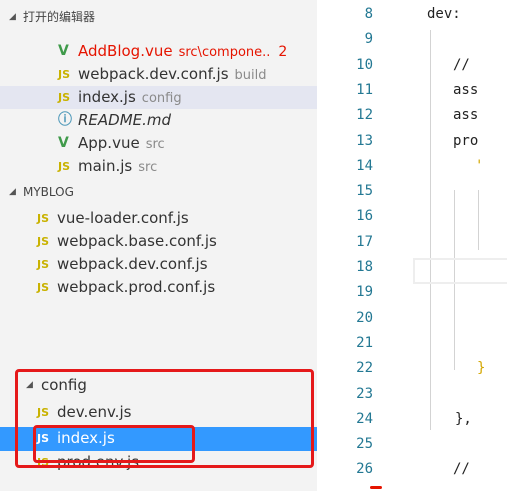 The height and width of the screenshot is (491, 507). I want to click on code-line: pro, so click(466, 140).